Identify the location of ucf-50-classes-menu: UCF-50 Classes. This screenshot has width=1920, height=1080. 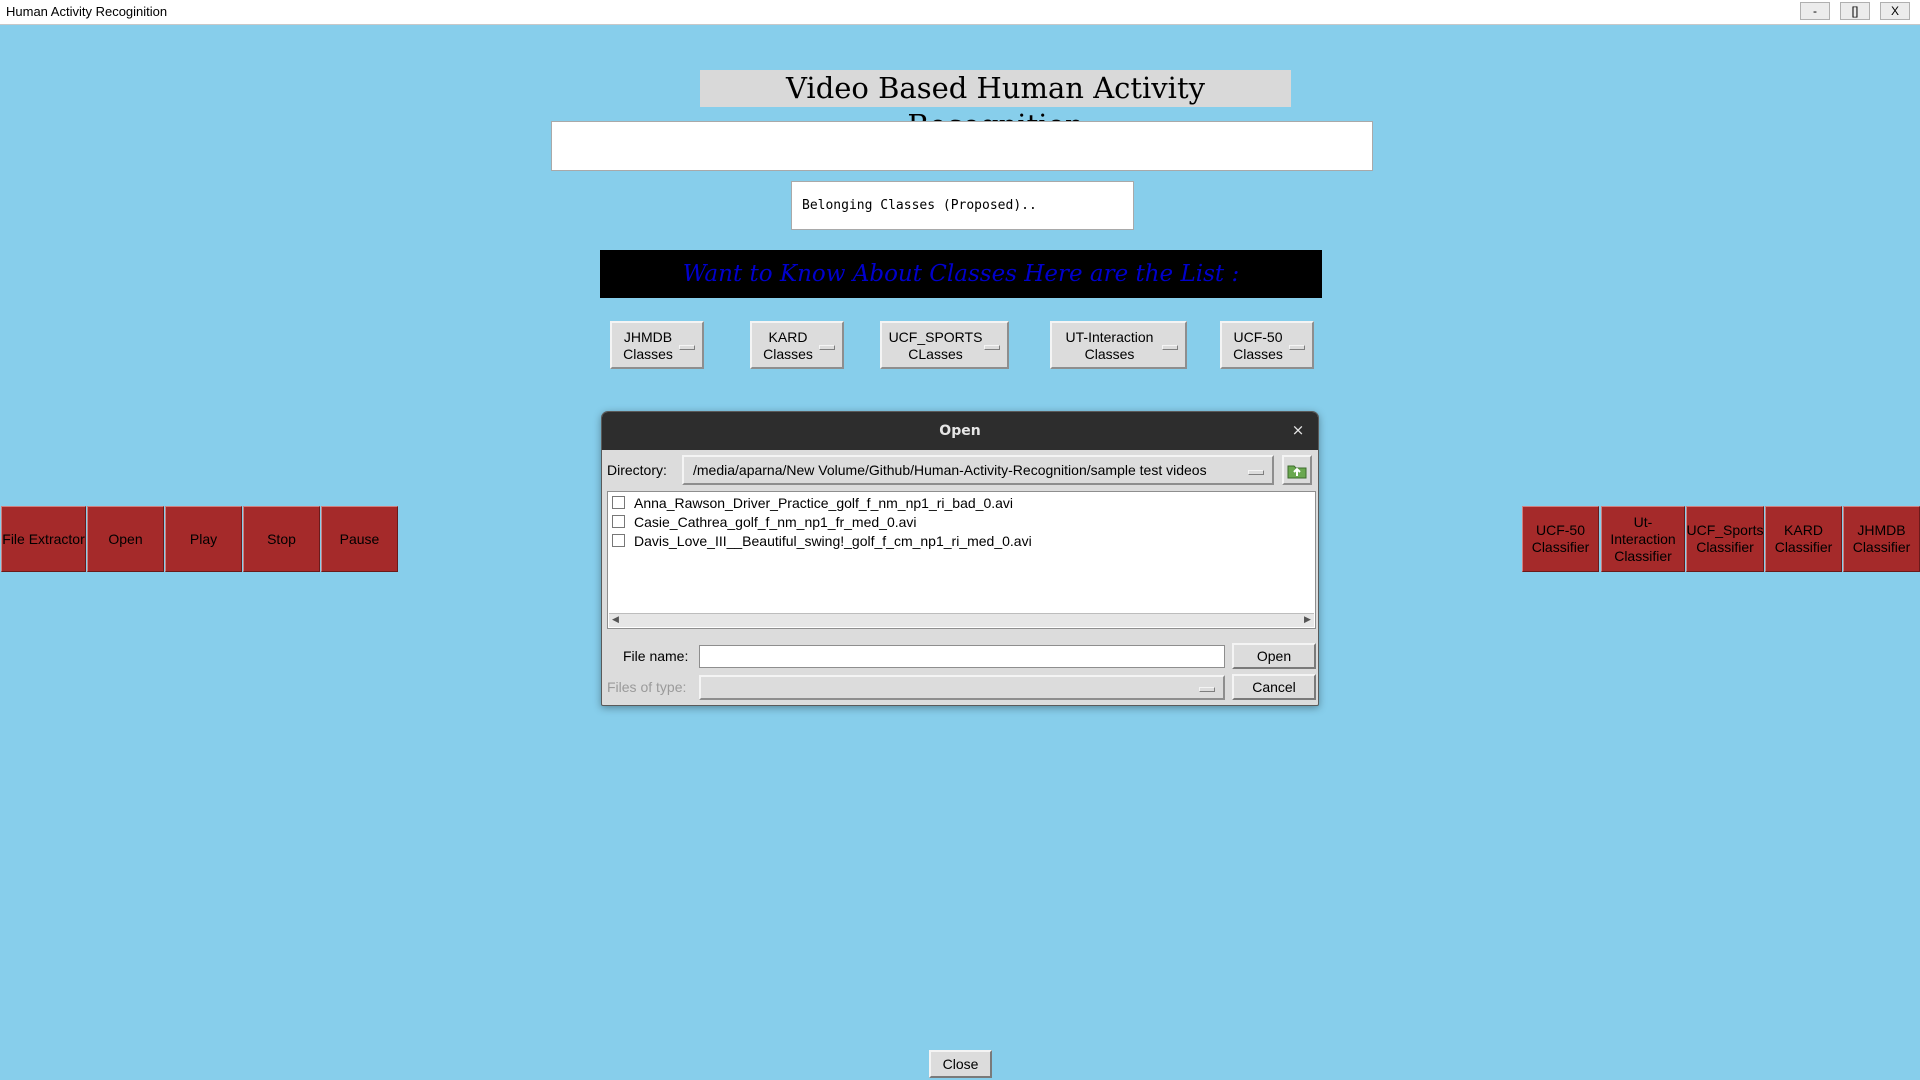
(1267, 345).